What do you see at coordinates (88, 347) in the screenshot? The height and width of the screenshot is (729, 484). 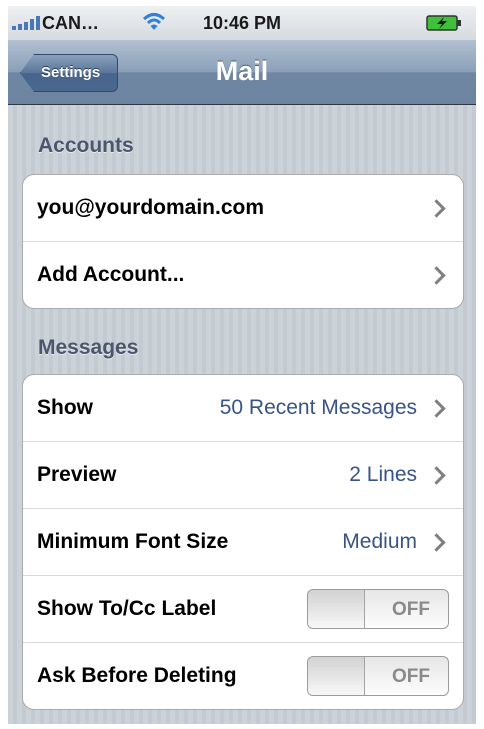 I see `messages-section-header: Messages` at bounding box center [88, 347].